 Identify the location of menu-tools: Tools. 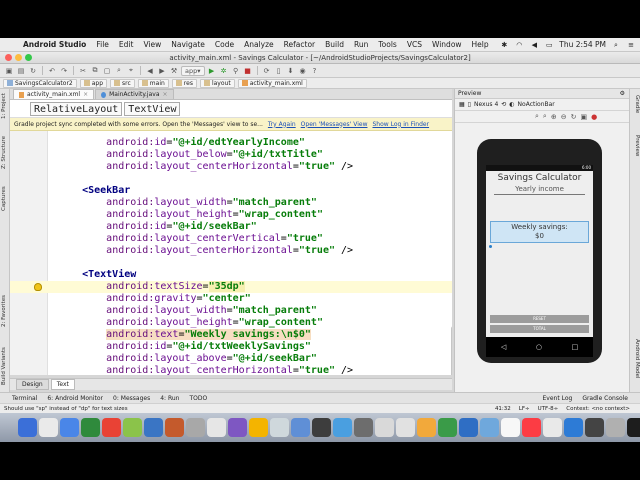
(387, 44).